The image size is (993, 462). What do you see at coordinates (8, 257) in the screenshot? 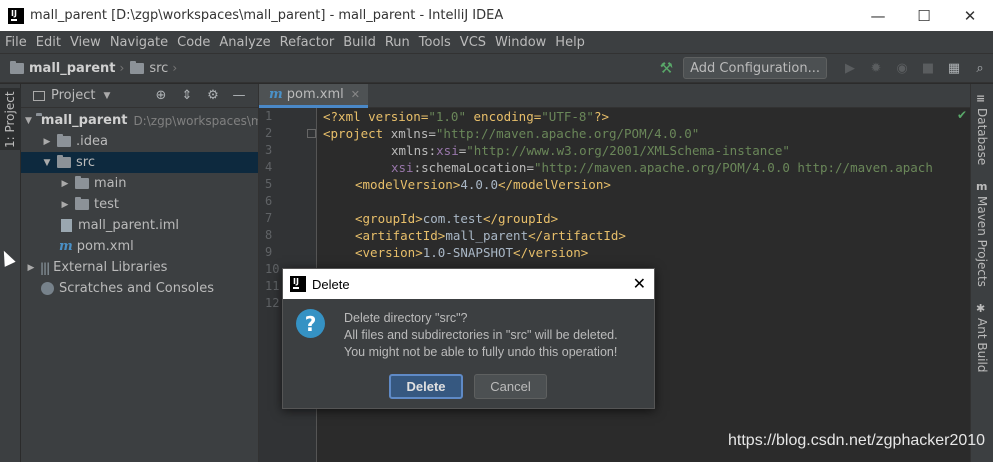
I see `mouse-cursor-icon` at bounding box center [8, 257].